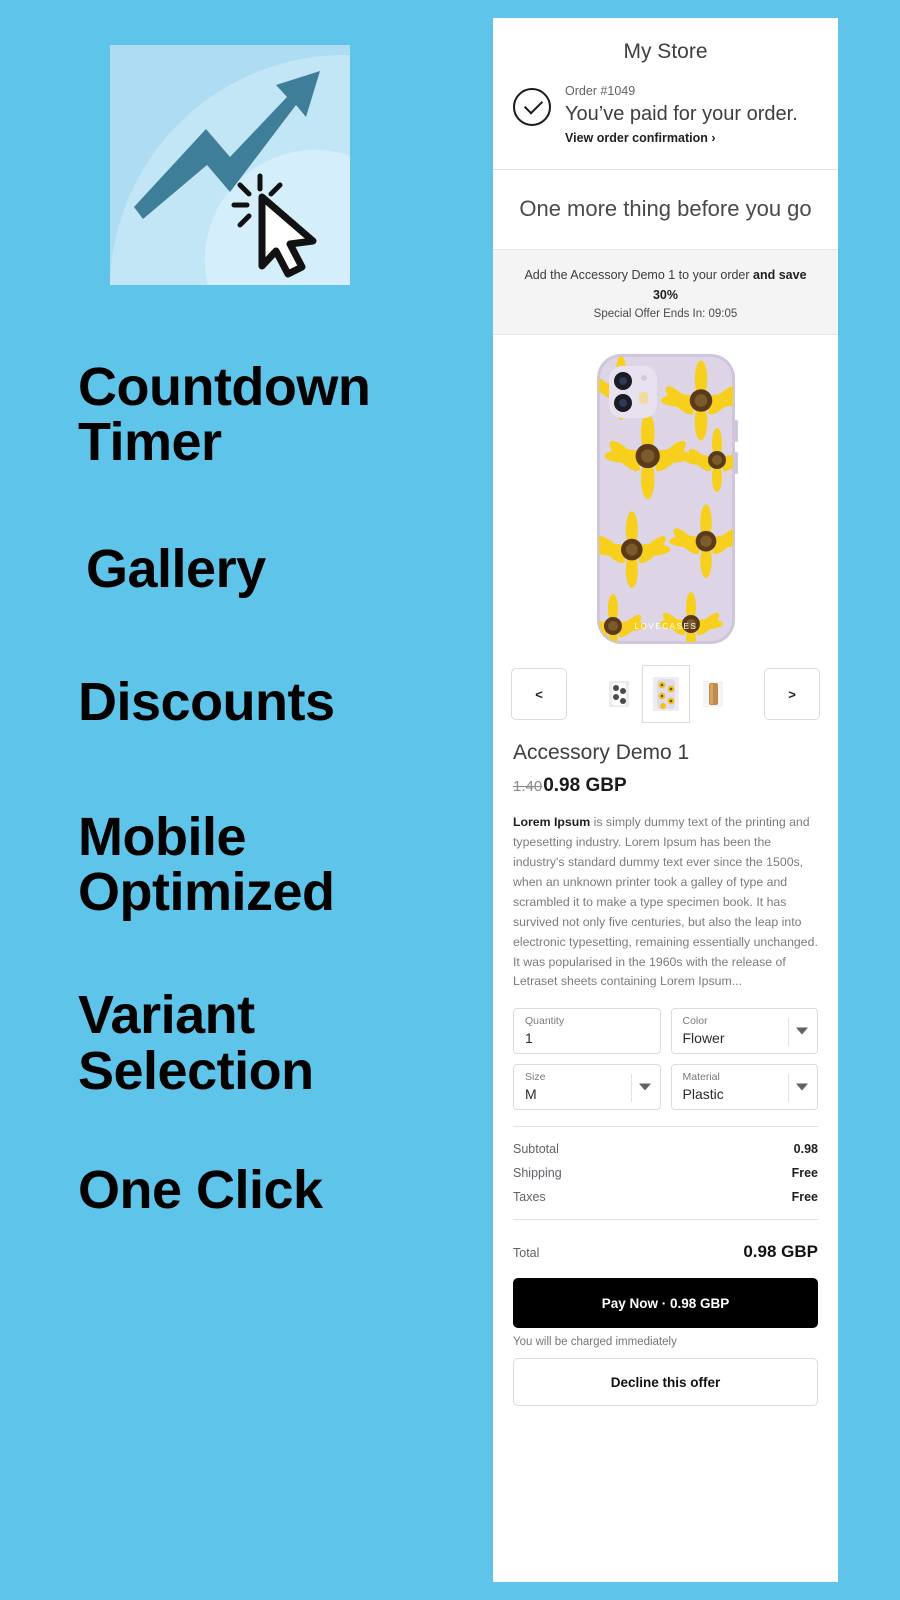  I want to click on subtotal-label: Subtotal, so click(536, 1149).